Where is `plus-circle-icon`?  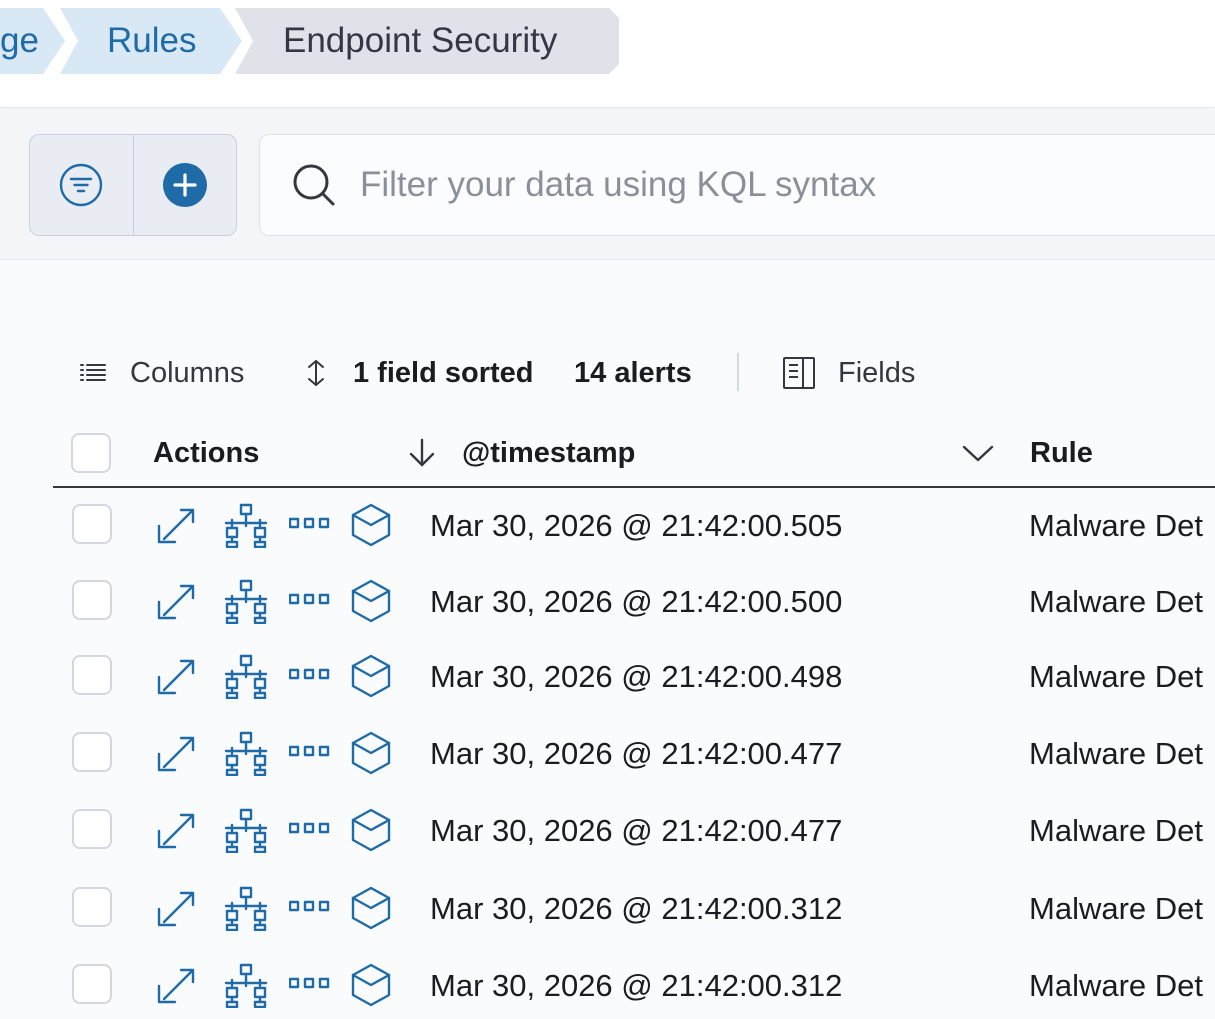 plus-circle-icon is located at coordinates (184, 185).